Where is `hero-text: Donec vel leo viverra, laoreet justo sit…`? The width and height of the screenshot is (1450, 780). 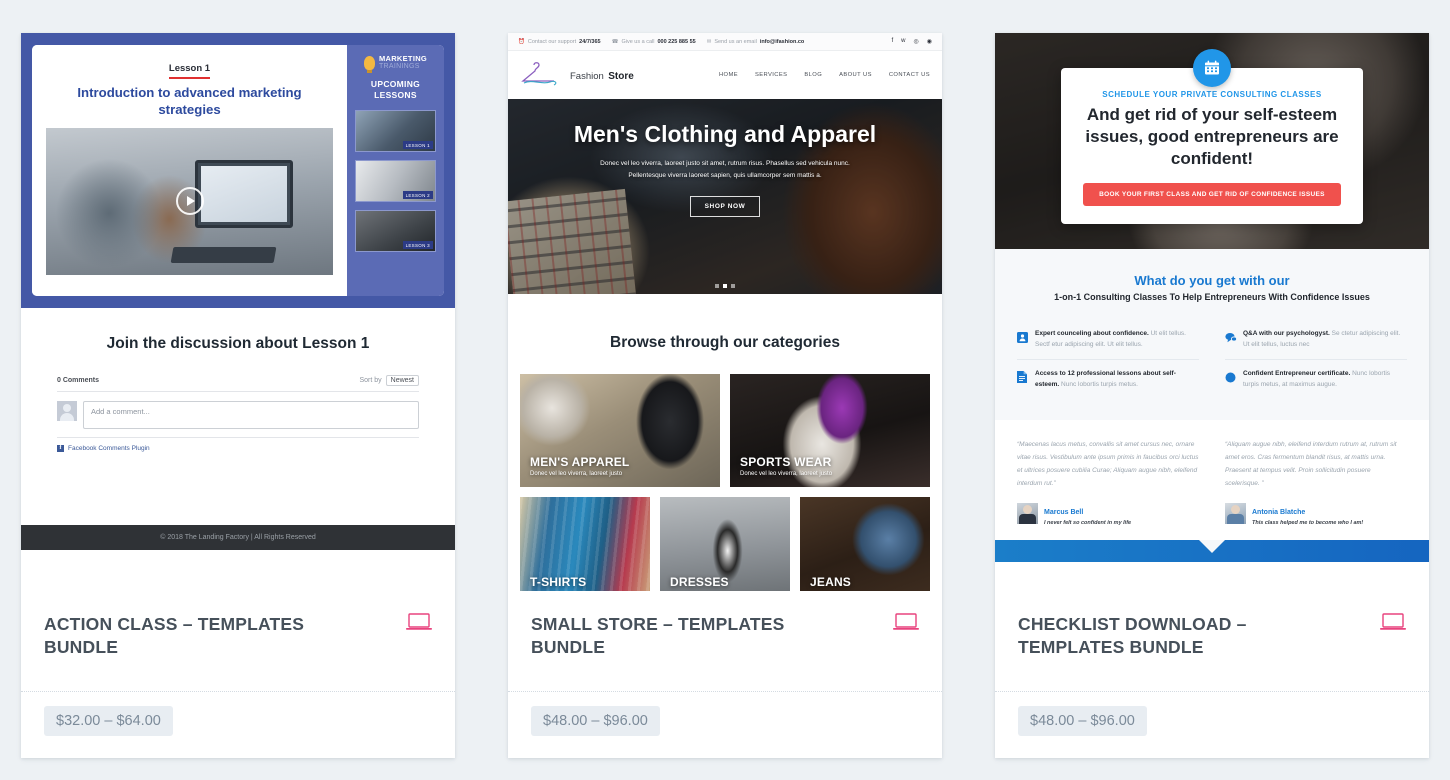 hero-text: Donec vel leo viverra, laoreet justo sit… is located at coordinates (725, 170).